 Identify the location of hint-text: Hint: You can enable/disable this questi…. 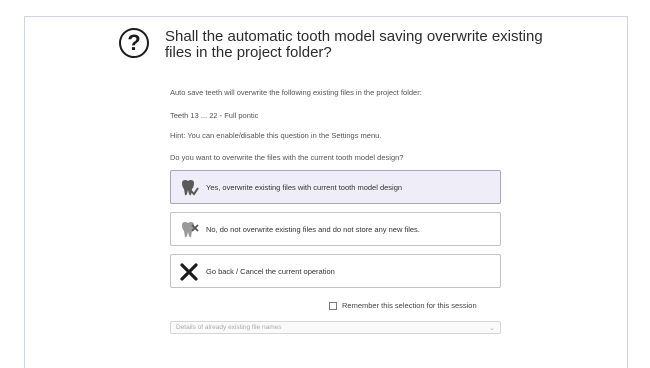
(276, 135).